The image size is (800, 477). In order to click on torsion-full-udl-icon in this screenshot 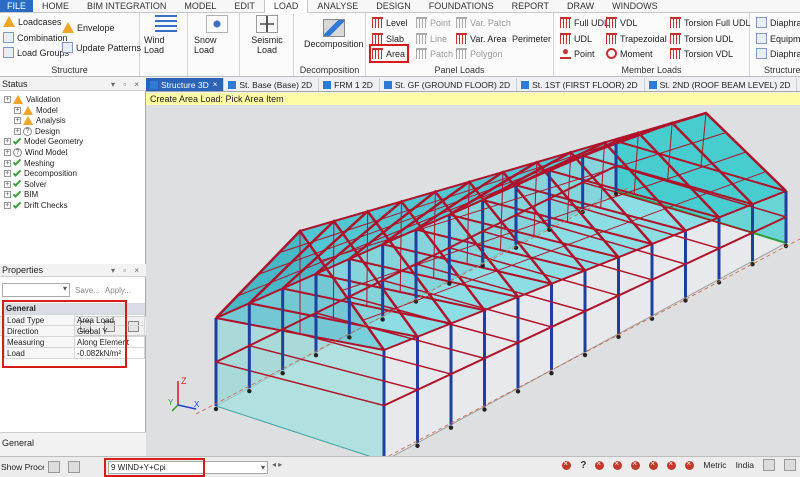, I will do `click(675, 22)`.